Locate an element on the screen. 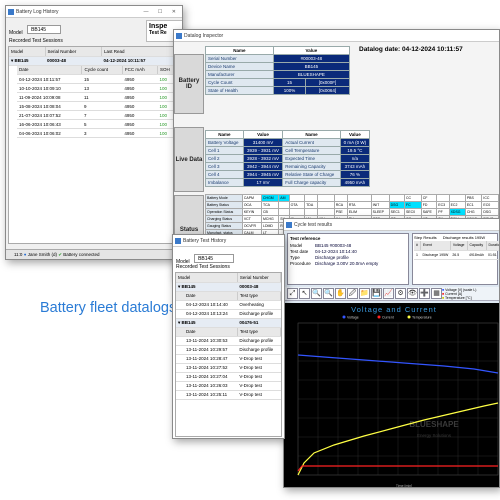 The height and width of the screenshot is (500, 500). status-flag: ELIM is located at coordinates (359, 212).